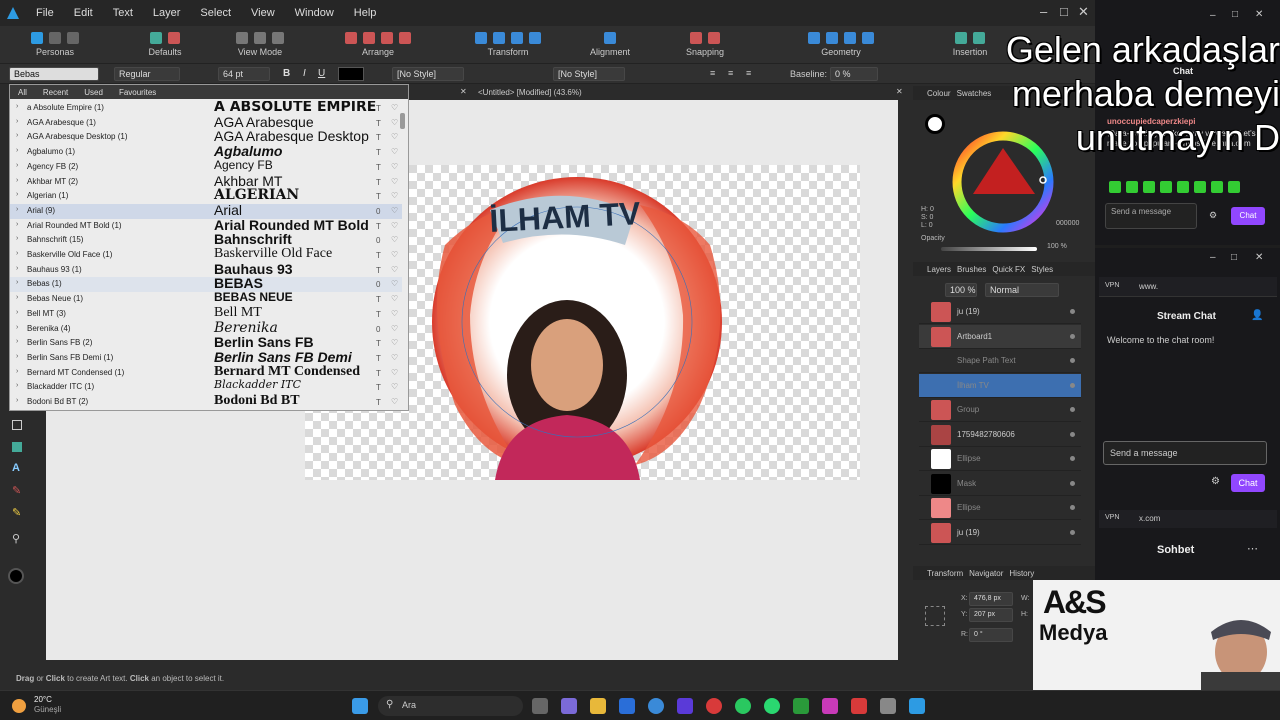 The image size is (1280, 720). I want to click on view-mode-group: View Mode, so click(260, 43).